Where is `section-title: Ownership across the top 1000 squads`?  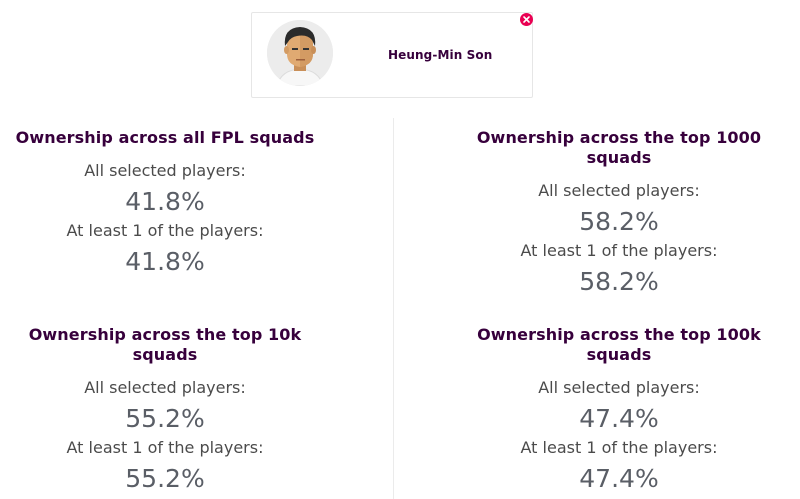 section-title: Ownership across the top 1000 squads is located at coordinates (619, 147).